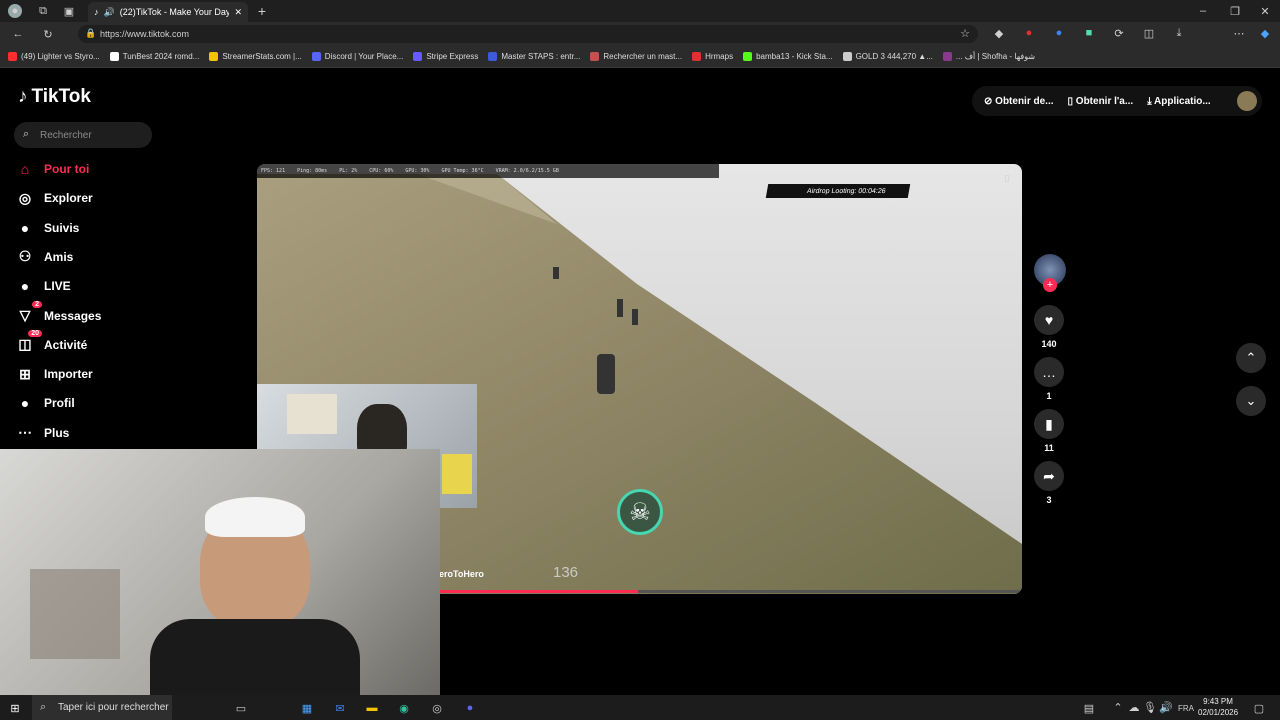  I want to click on reload-icon: ↻, so click(48, 34).